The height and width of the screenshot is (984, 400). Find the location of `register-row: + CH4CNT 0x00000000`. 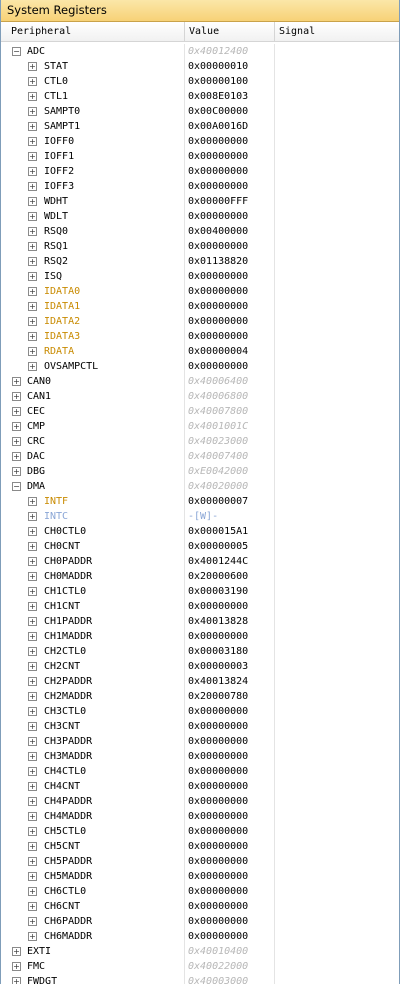

register-row: + CH4CNT 0x00000000 is located at coordinates (200, 786).